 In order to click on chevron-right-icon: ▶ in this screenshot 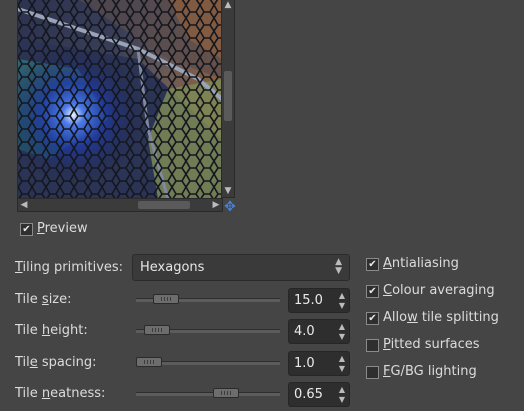, I will do `click(216, 205)`.